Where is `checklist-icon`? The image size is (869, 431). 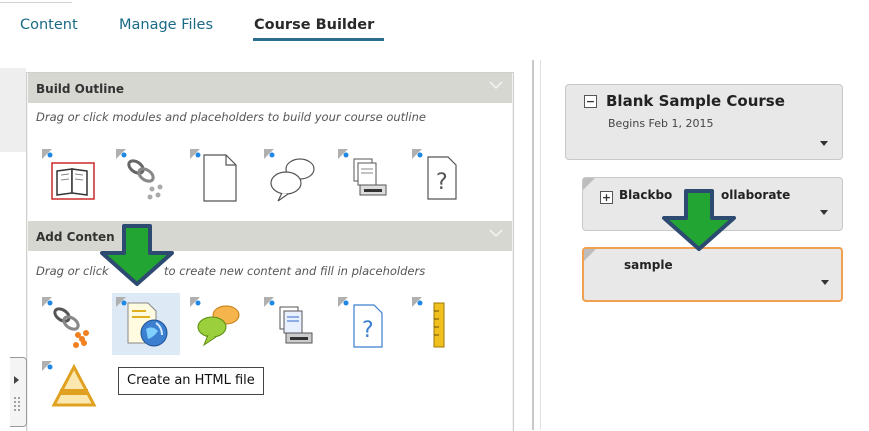 checklist-icon is located at coordinates (70, 388).